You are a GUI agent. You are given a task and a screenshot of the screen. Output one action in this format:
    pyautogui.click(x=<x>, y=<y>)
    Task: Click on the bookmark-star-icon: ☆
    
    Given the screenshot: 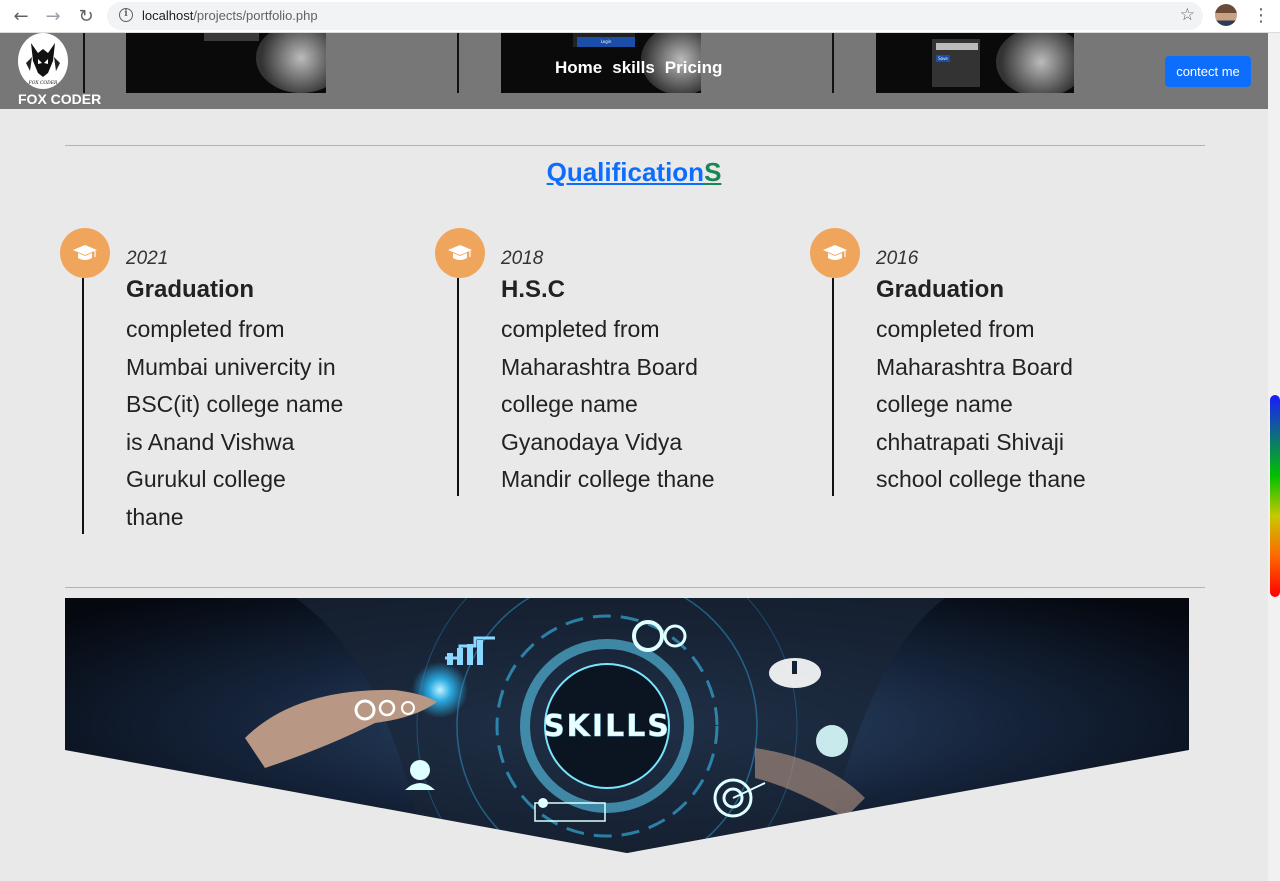 What is the action you would take?
    pyautogui.click(x=1187, y=15)
    